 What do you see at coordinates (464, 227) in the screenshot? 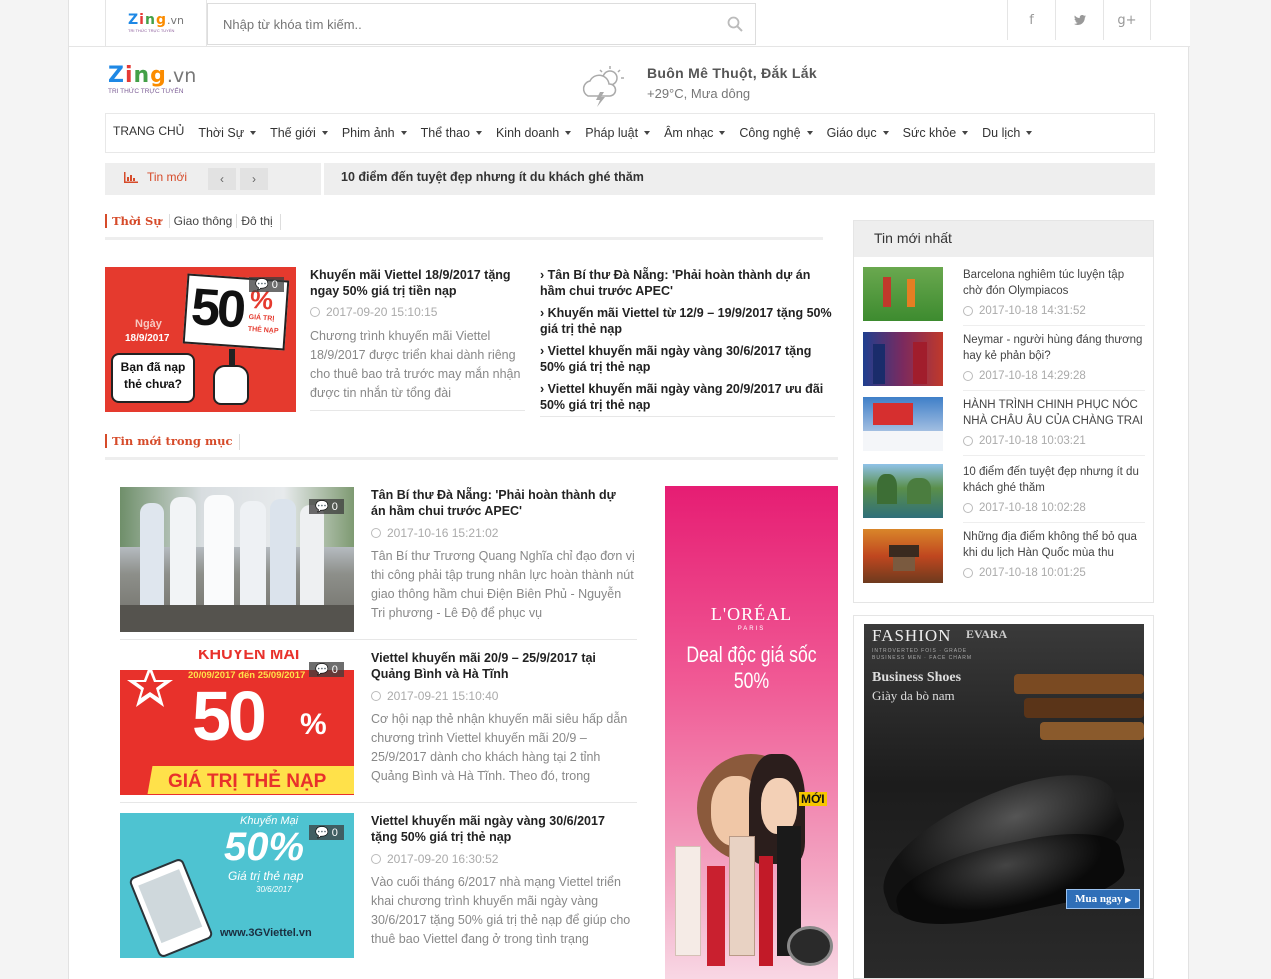
I see `section-tabs: Thời Sự Giao thông Đô thị` at bounding box center [464, 227].